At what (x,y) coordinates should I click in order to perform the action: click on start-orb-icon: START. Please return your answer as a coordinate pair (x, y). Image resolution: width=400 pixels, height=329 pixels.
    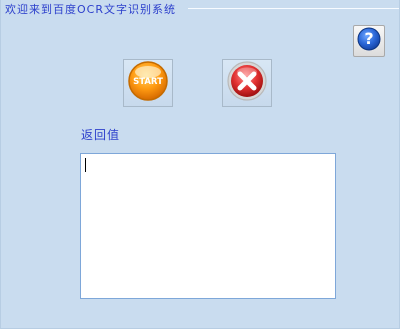
    Looking at the image, I should click on (148, 83).